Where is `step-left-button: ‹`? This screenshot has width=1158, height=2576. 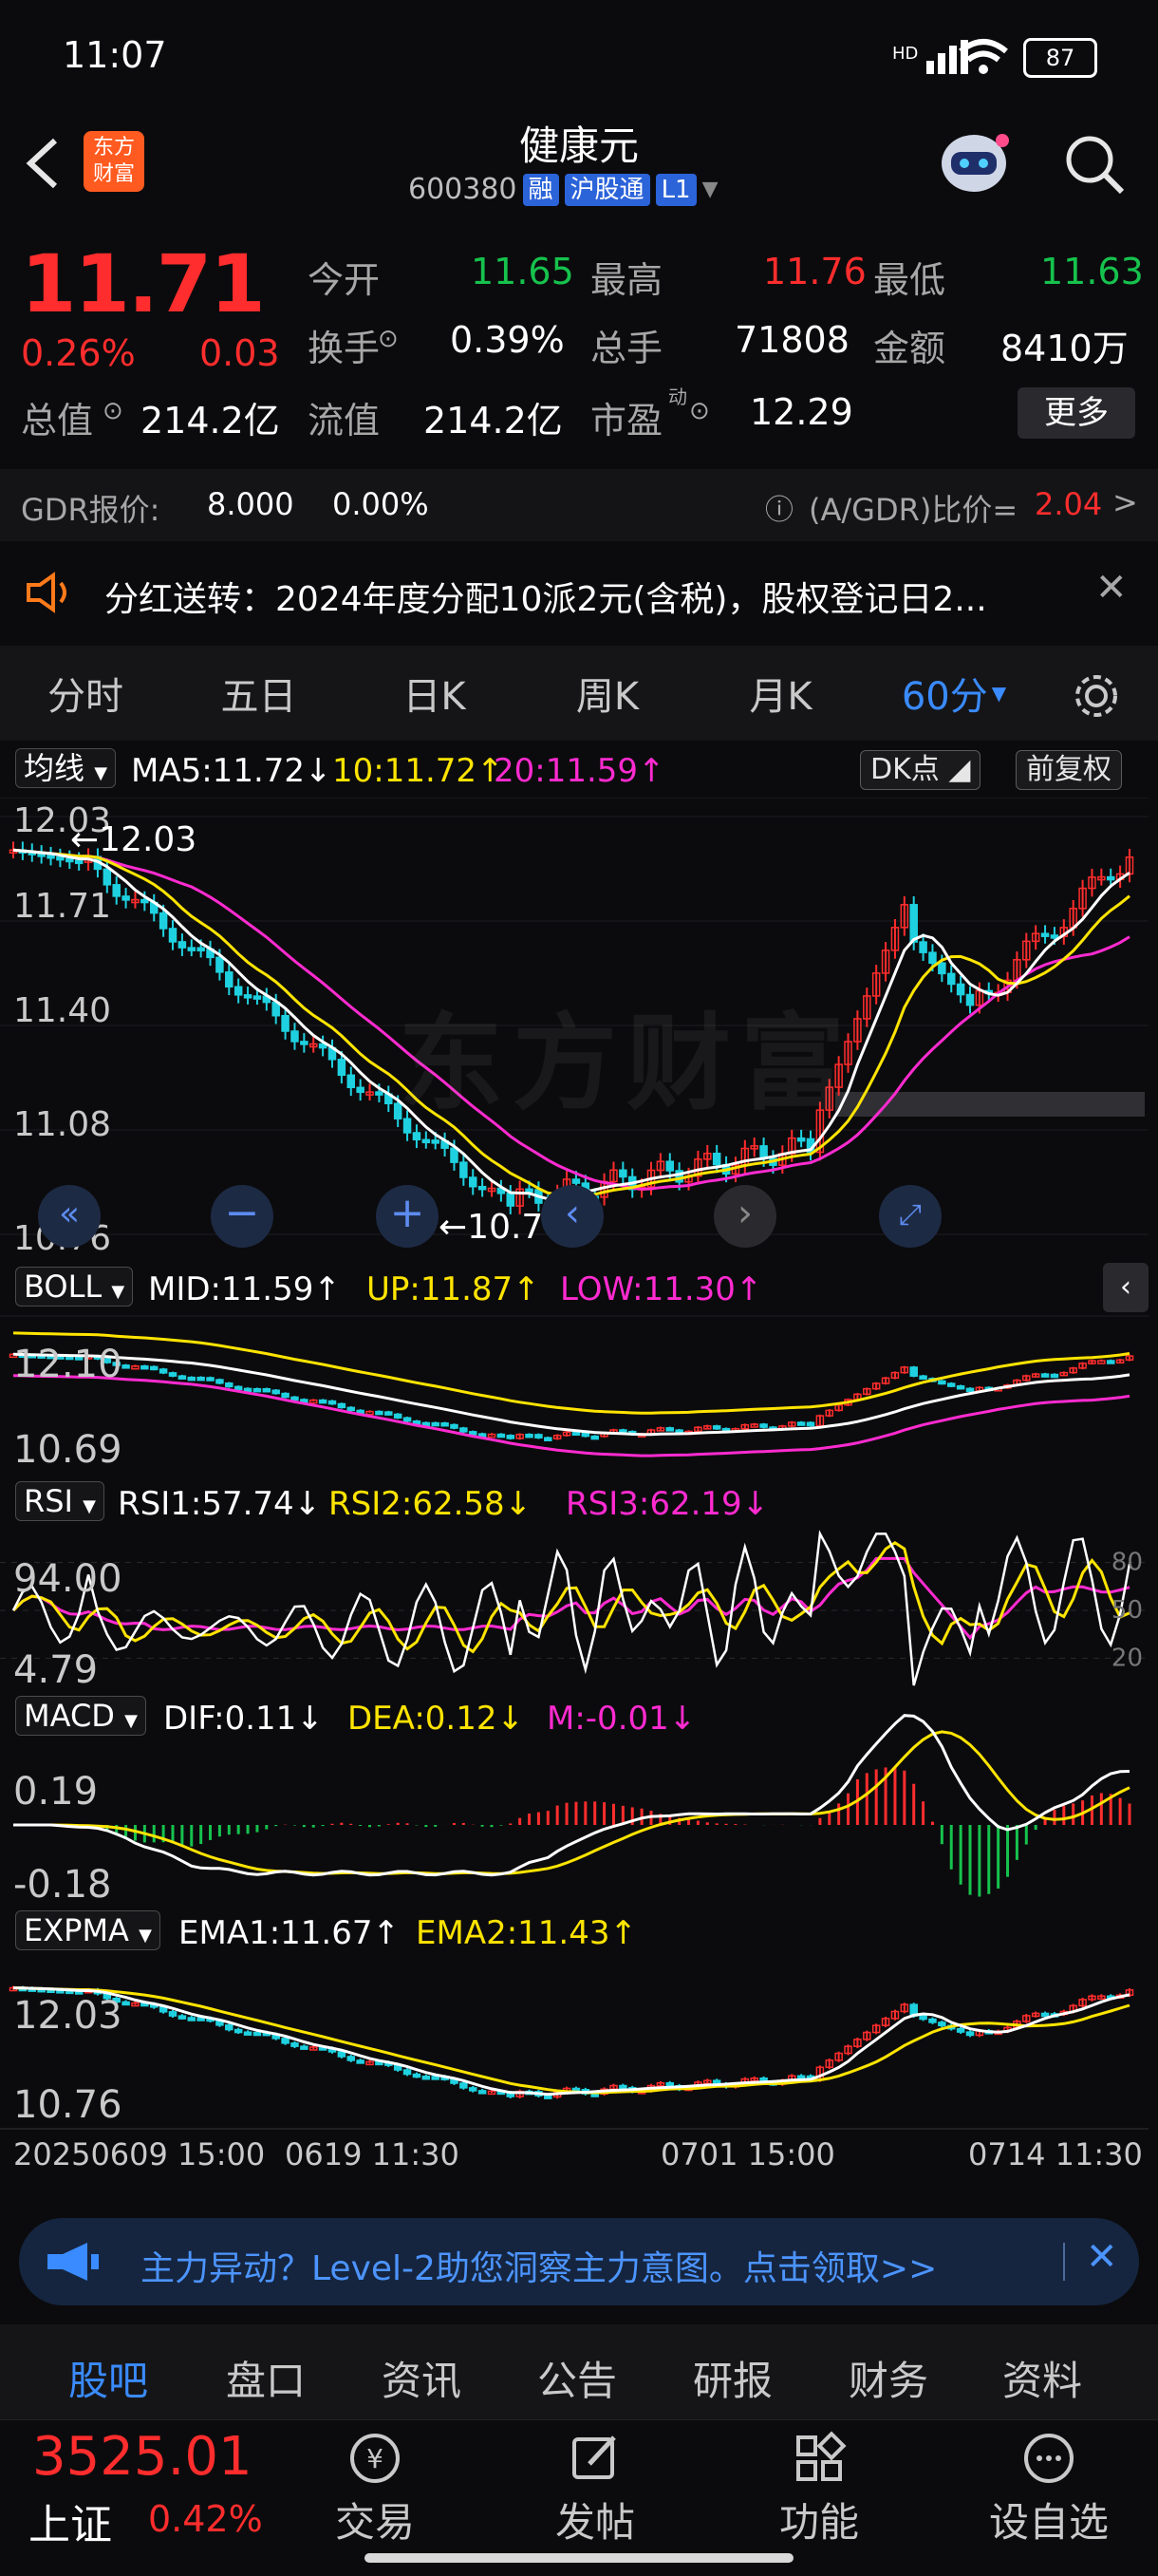
step-left-button: ‹ is located at coordinates (572, 1216).